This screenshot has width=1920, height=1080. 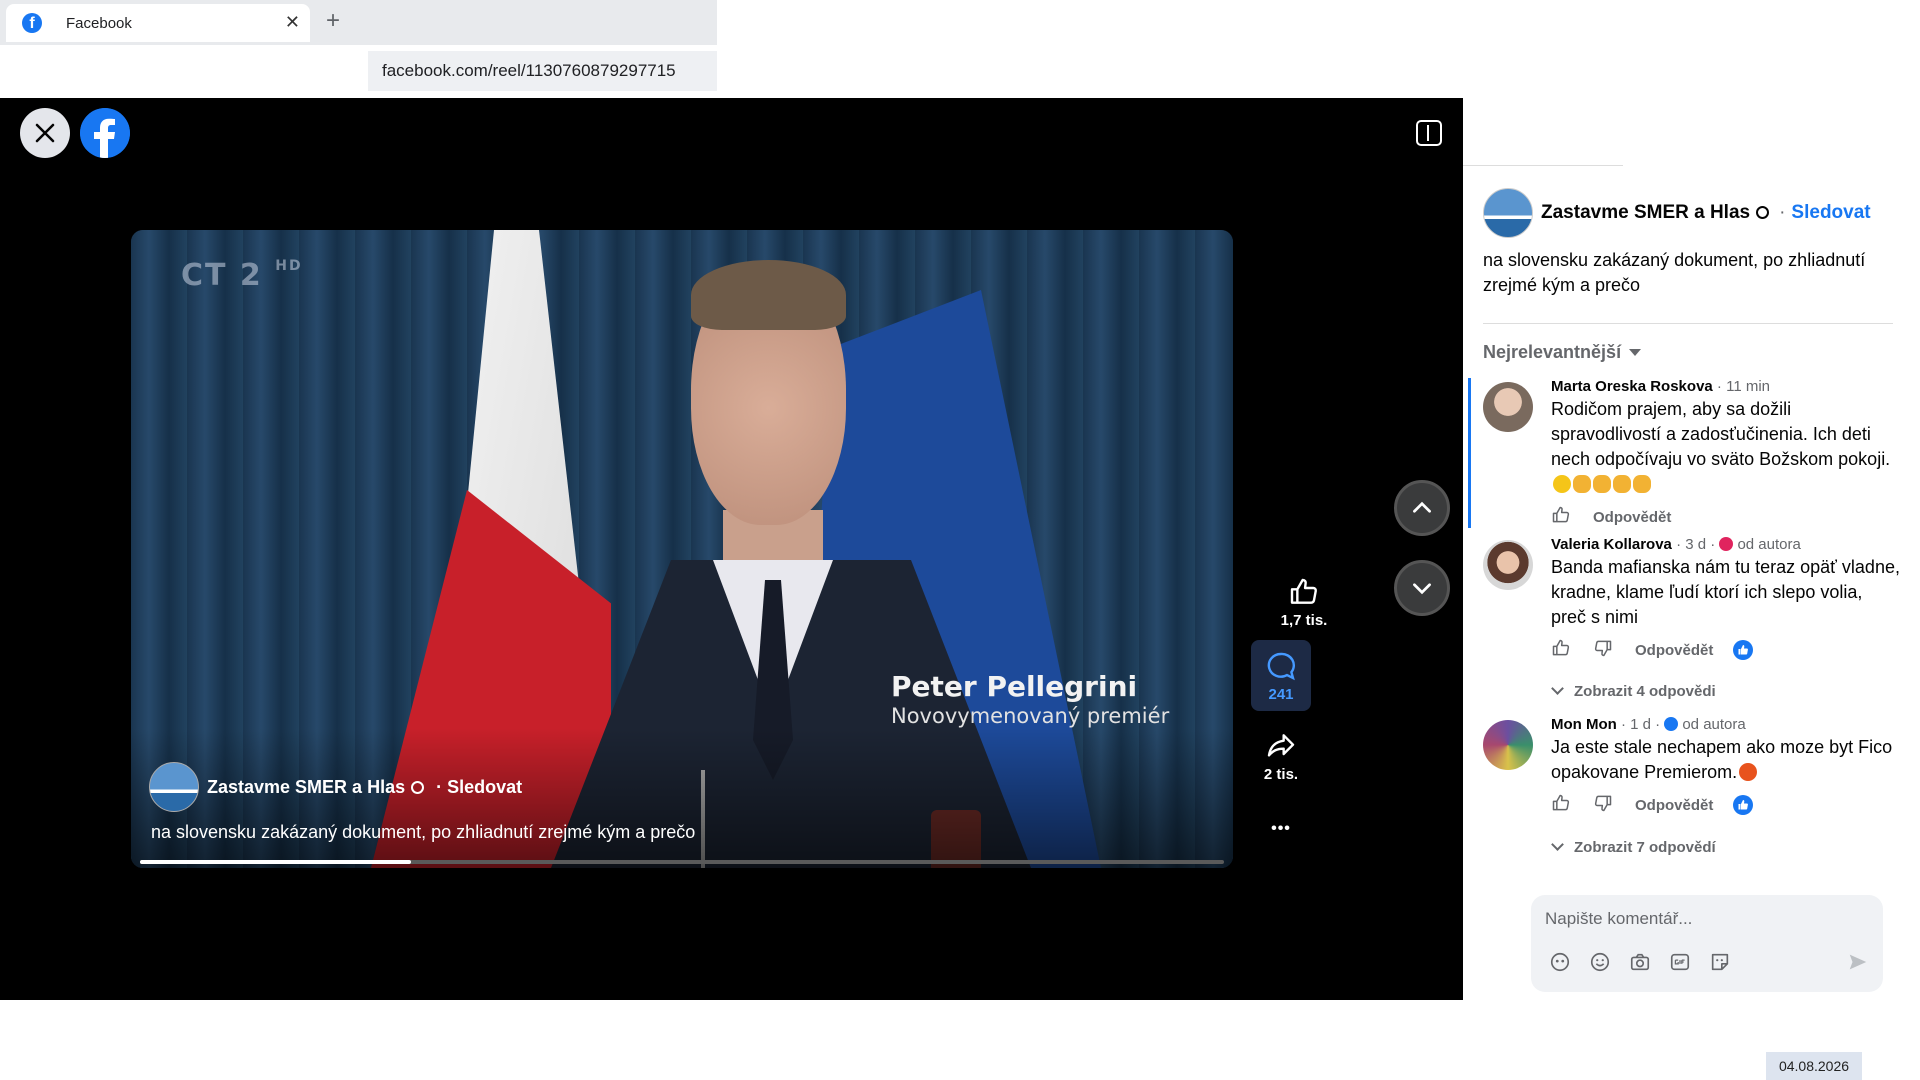 I want to click on comment-meta: Valeria Kollarova · 3 d · od autora, so click(x=1726, y=544).